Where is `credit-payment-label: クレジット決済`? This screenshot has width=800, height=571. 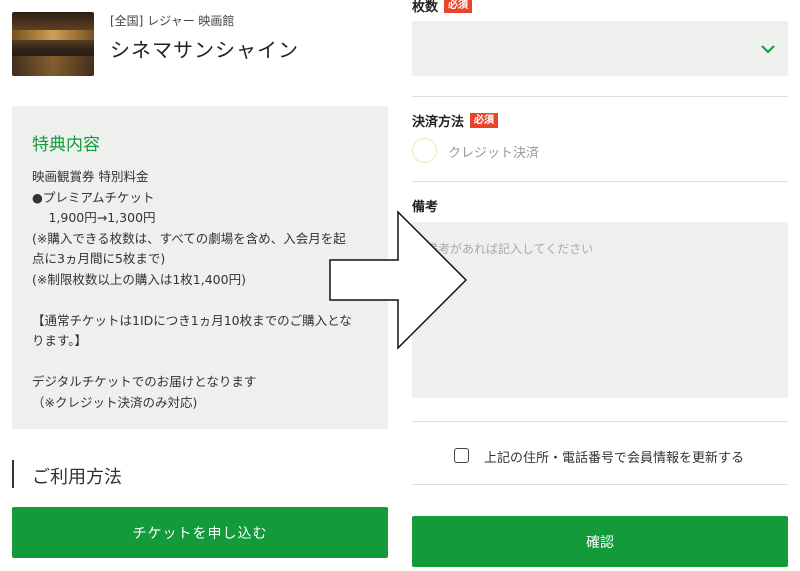
credit-payment-label: クレジット決済 is located at coordinates (493, 151).